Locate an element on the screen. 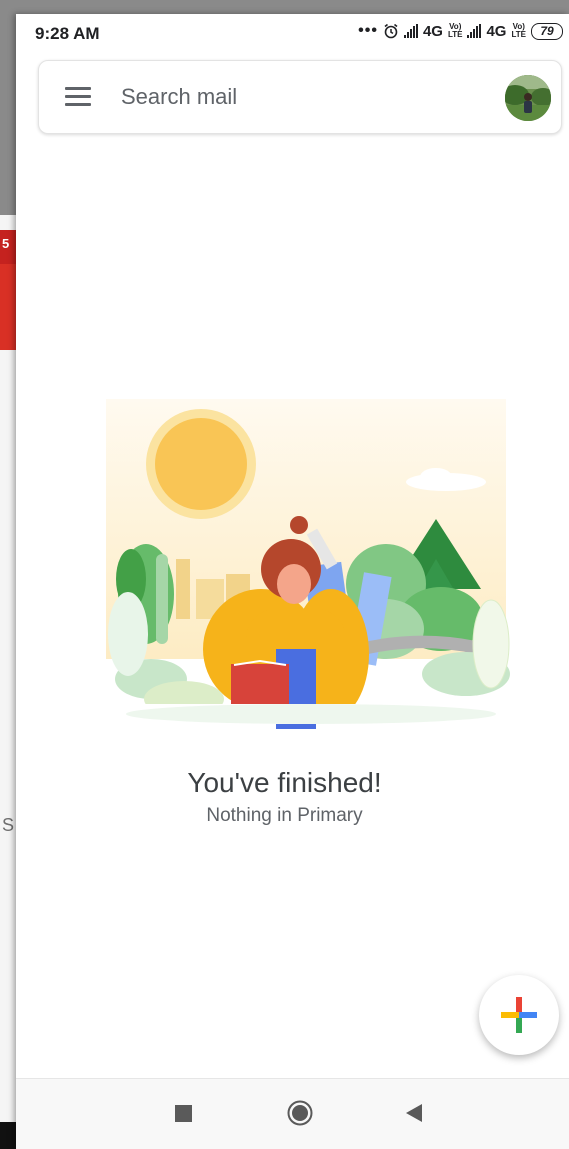 The height and width of the screenshot is (1149, 569). compose-plus-icon is located at coordinates (519, 1015).